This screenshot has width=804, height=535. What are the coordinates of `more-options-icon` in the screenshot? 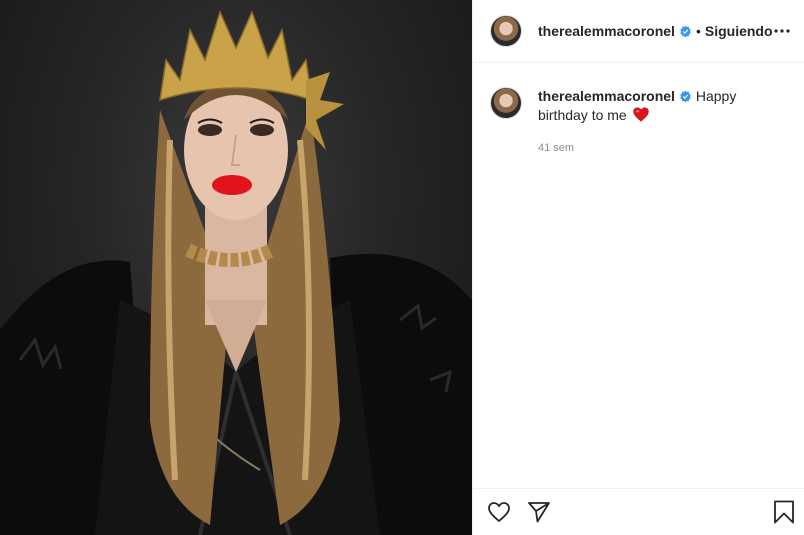 It's located at (782, 31).